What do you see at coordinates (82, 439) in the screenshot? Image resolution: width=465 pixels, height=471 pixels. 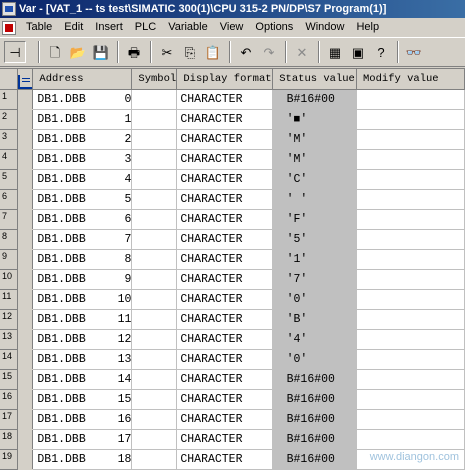 I see `address-cell: DB1.DBB 17` at bounding box center [82, 439].